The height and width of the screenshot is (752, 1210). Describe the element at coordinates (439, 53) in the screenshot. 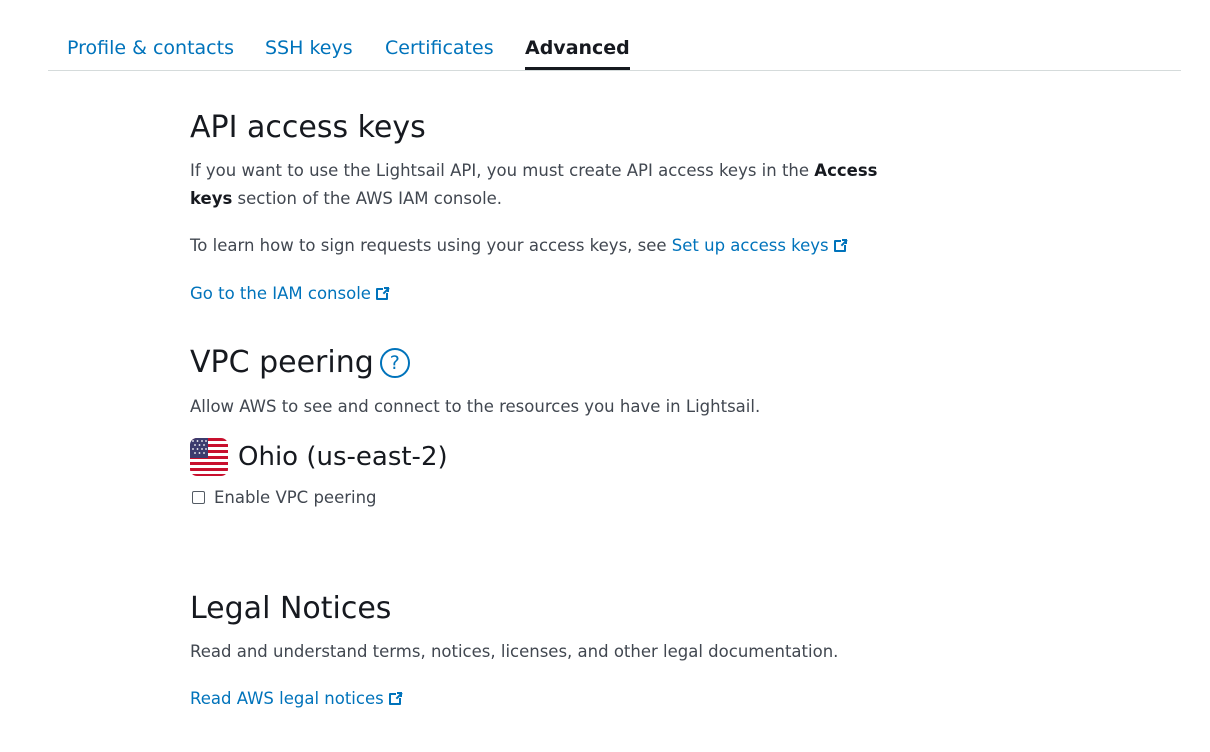

I see `tab-certificates: Certificates` at that location.